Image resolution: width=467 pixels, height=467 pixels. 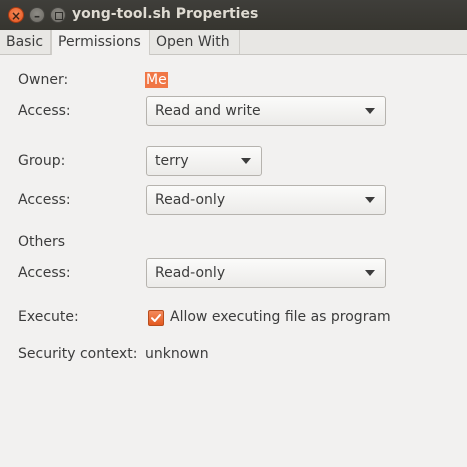 What do you see at coordinates (195, 42) in the screenshot?
I see `tab-open-with: Open With` at bounding box center [195, 42].